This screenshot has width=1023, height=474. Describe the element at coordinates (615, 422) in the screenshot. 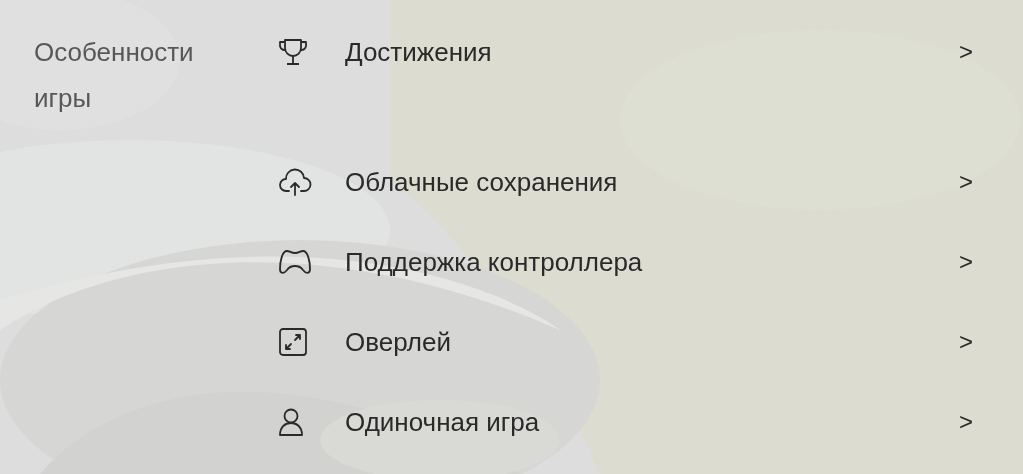

I see `feature-row: Одиночная игра >` at that location.